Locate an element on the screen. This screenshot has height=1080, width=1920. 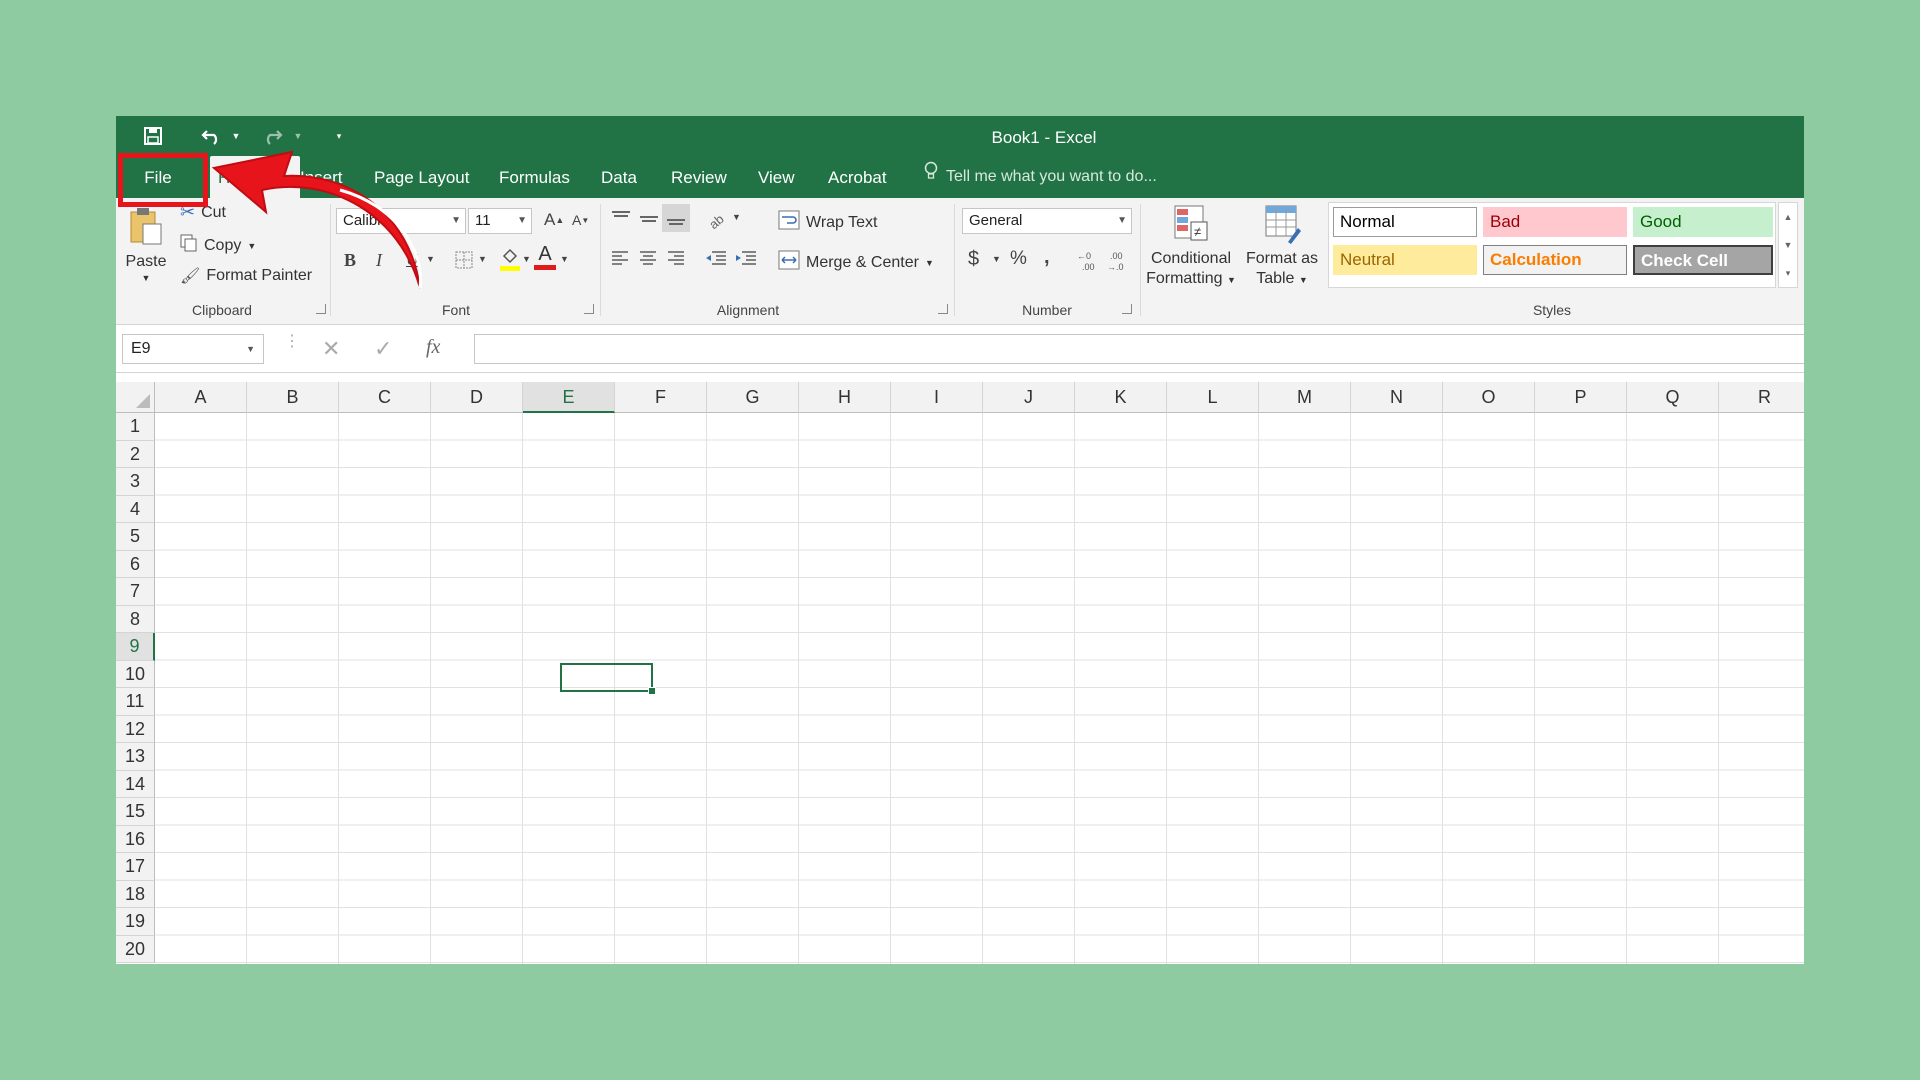
style-calculation: Calculation is located at coordinates (1555, 260).